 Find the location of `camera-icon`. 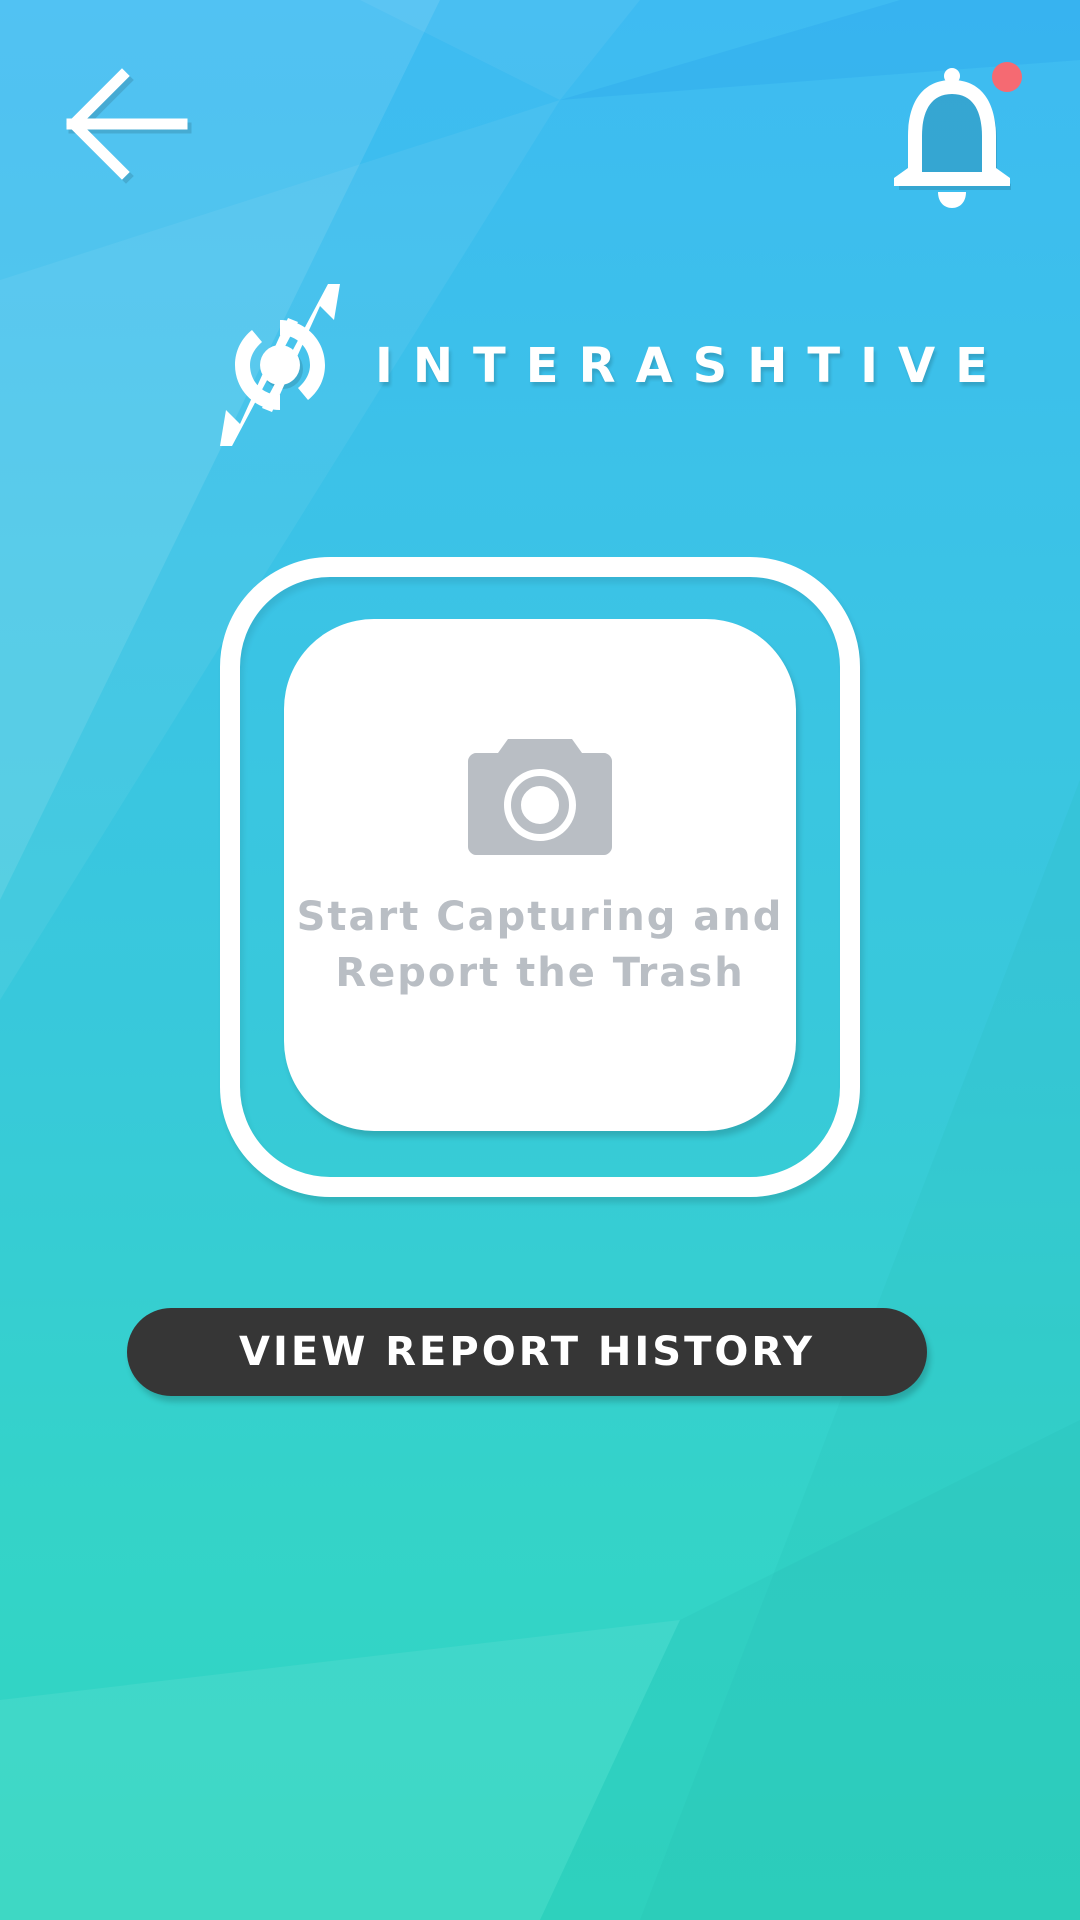

camera-icon is located at coordinates (540, 797).